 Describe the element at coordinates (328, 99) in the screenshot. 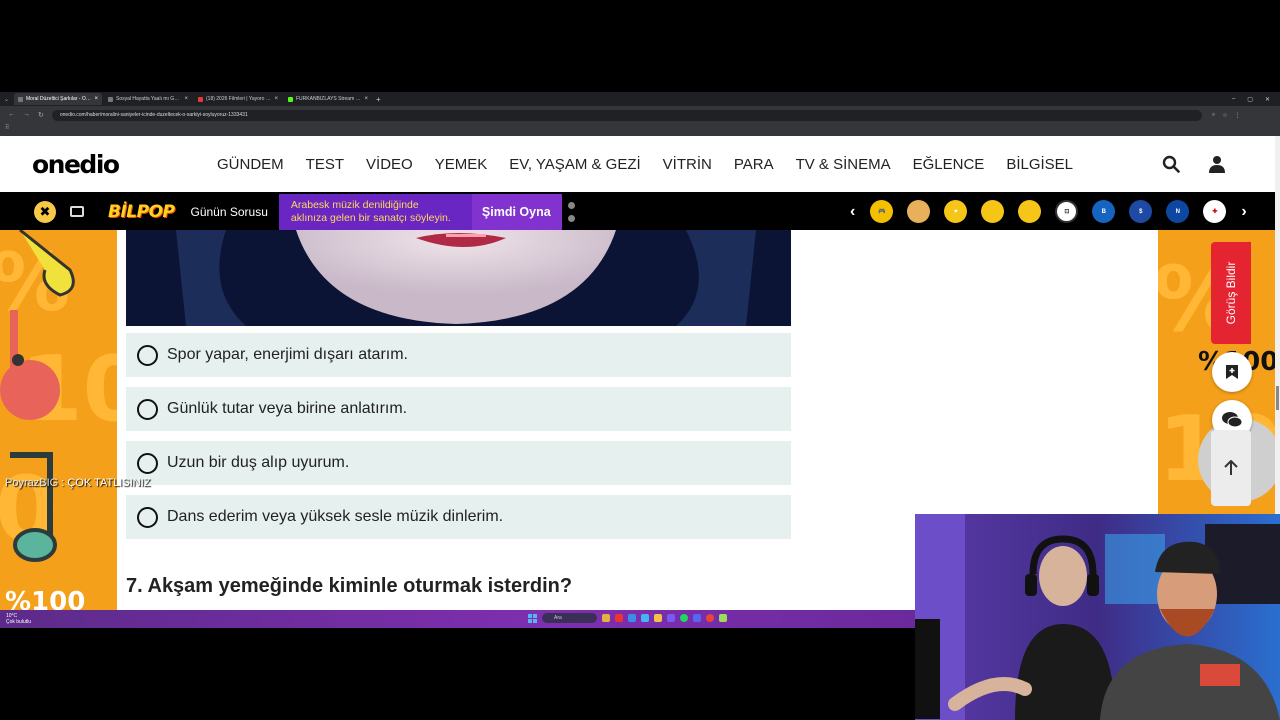

I see `browser-tab: FURKANBIZLAYS Stream - Wa... ×` at that location.